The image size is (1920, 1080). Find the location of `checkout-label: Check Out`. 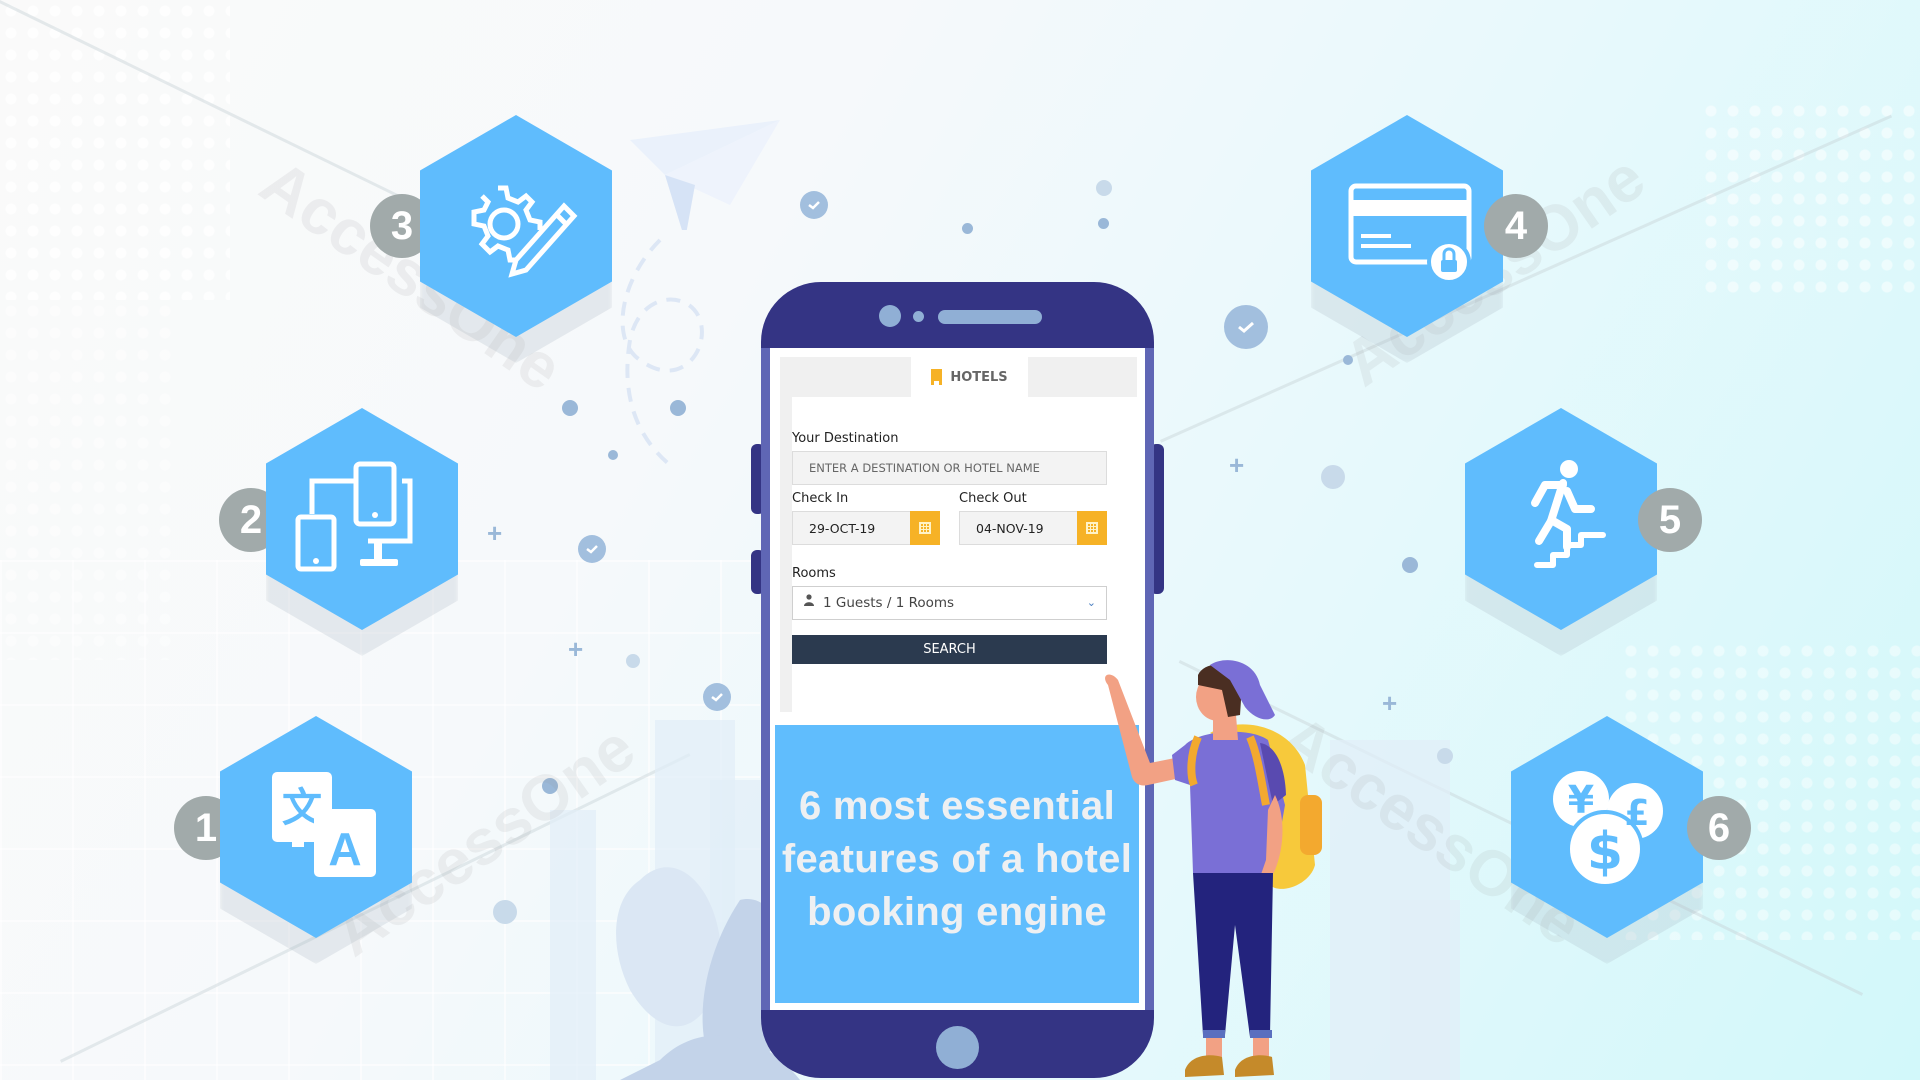

checkout-label: Check Out is located at coordinates (993, 498).